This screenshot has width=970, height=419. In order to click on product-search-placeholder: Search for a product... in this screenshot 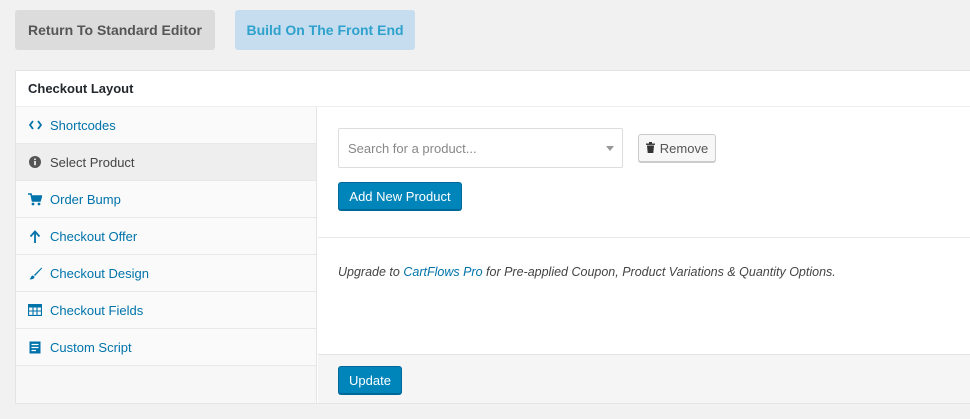, I will do `click(412, 148)`.